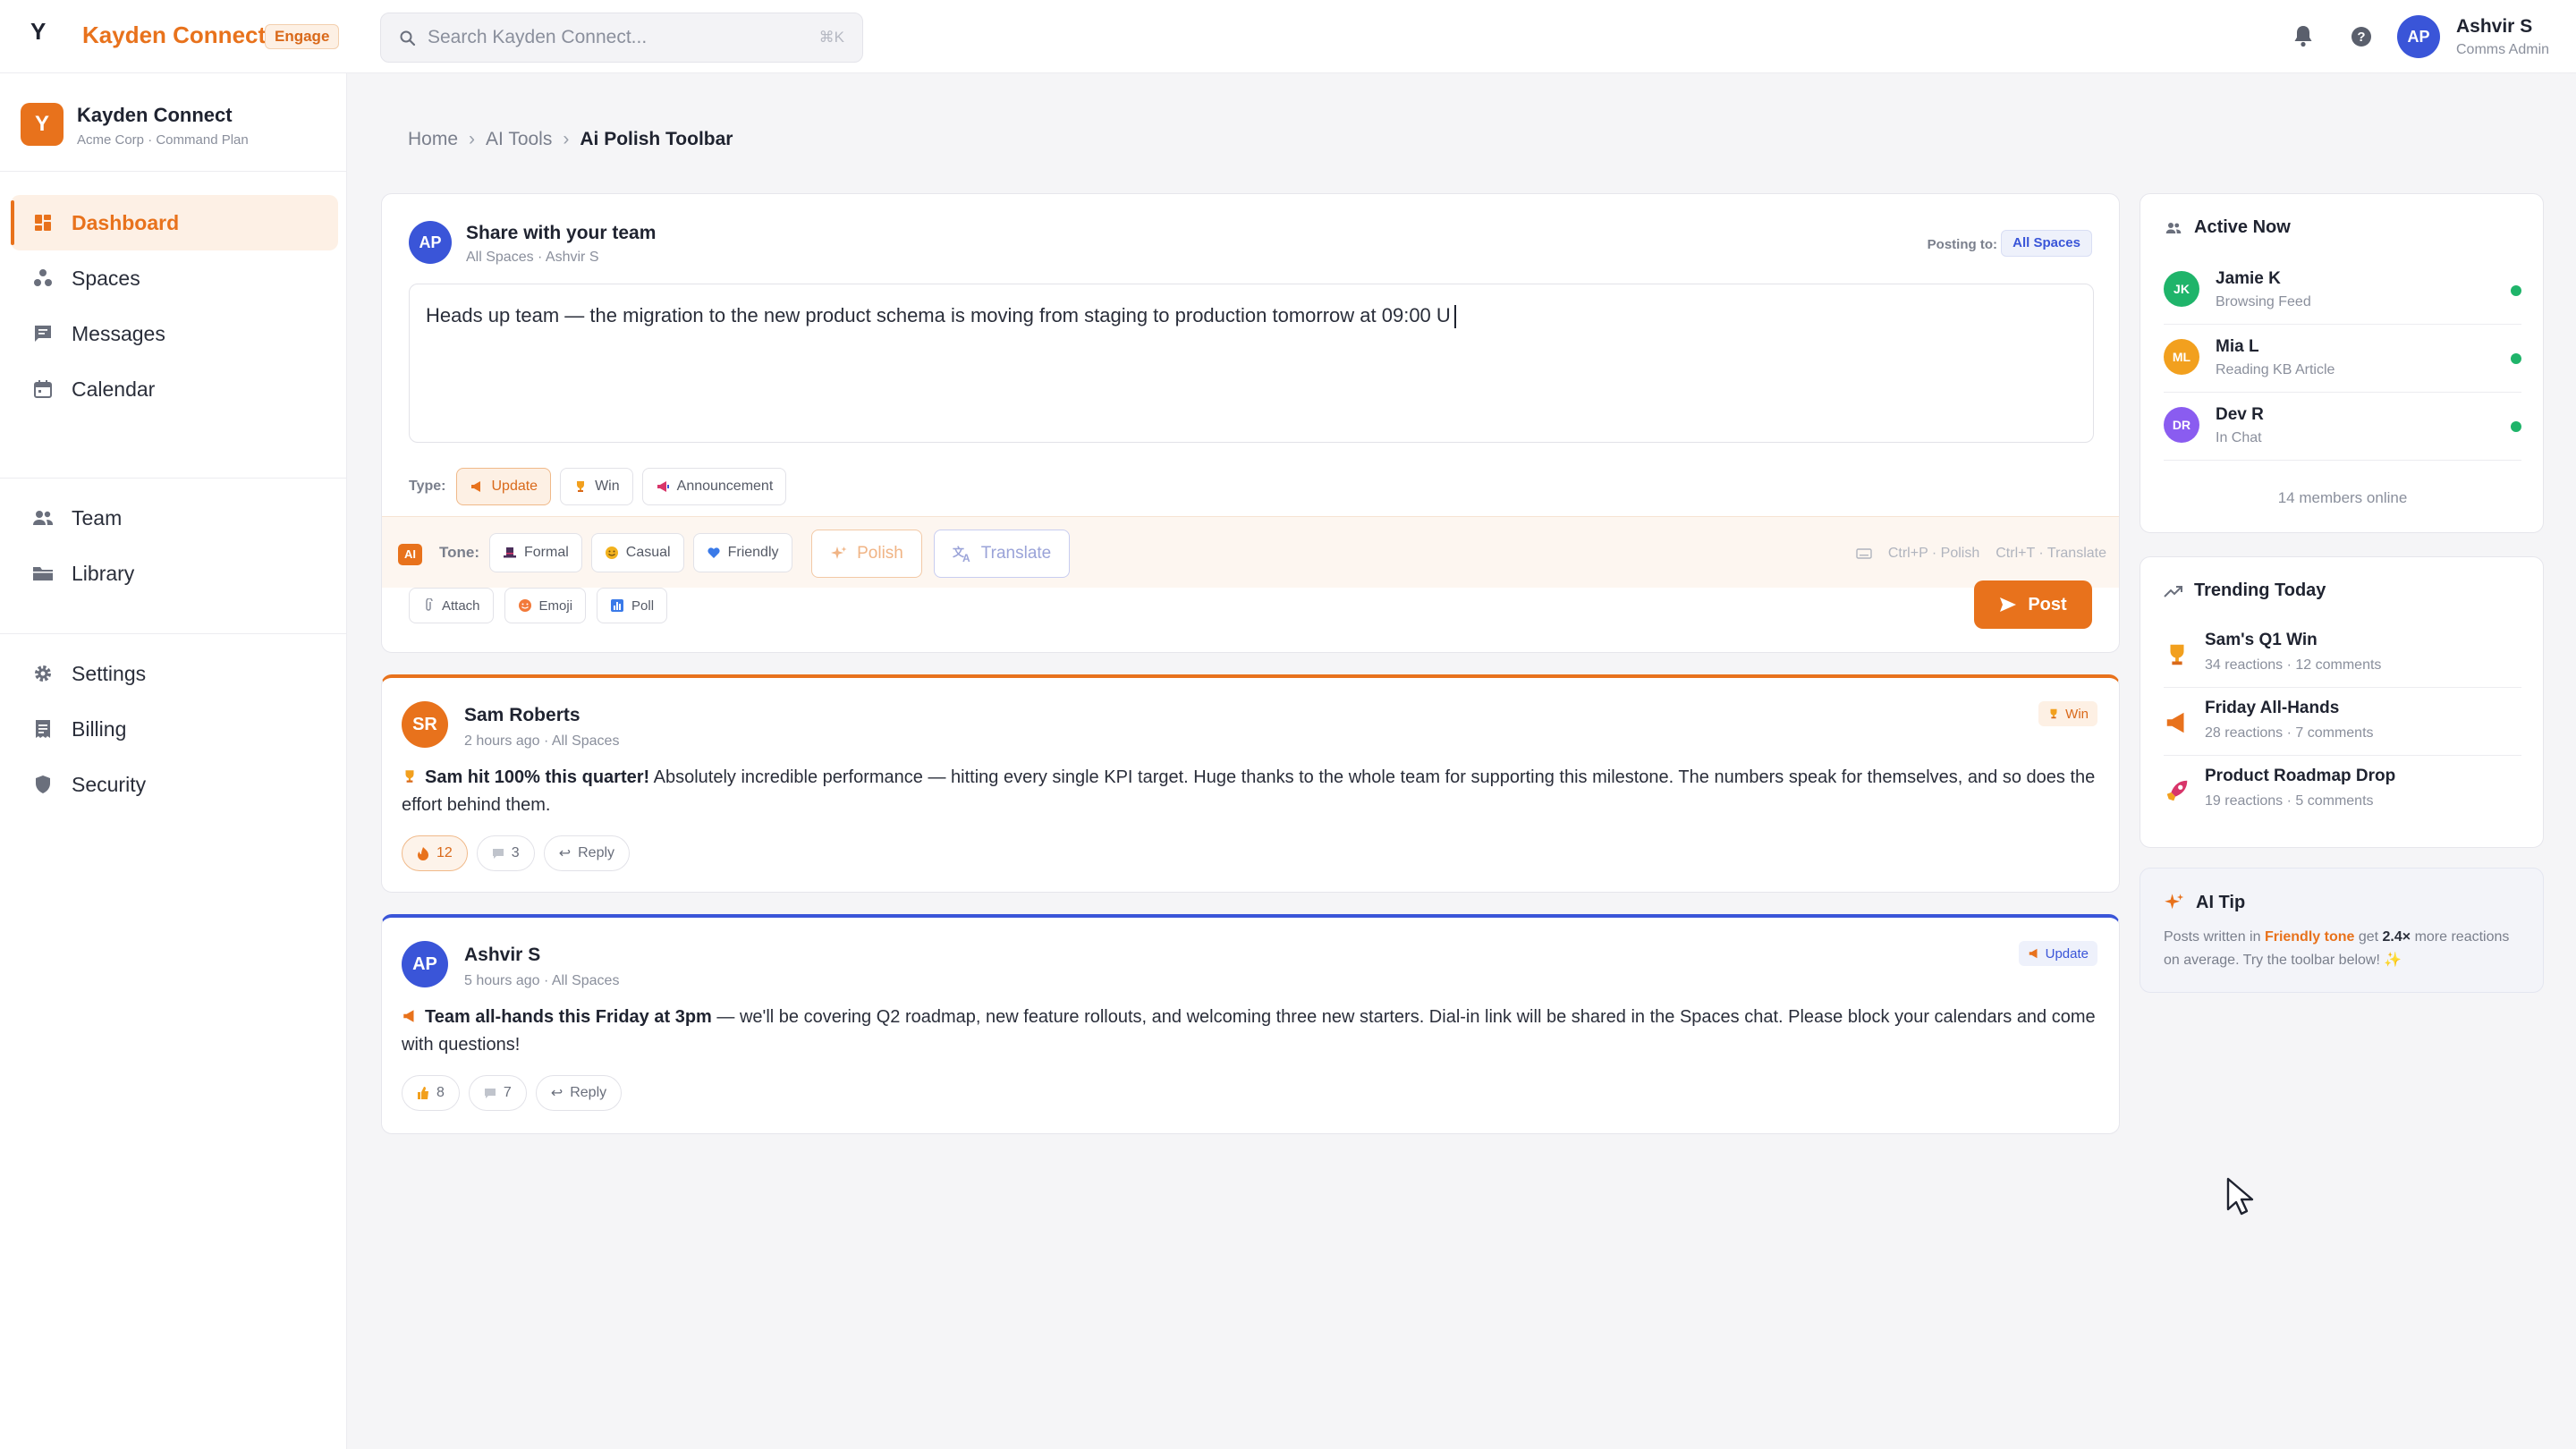  I want to click on shield-icon, so click(42, 784).